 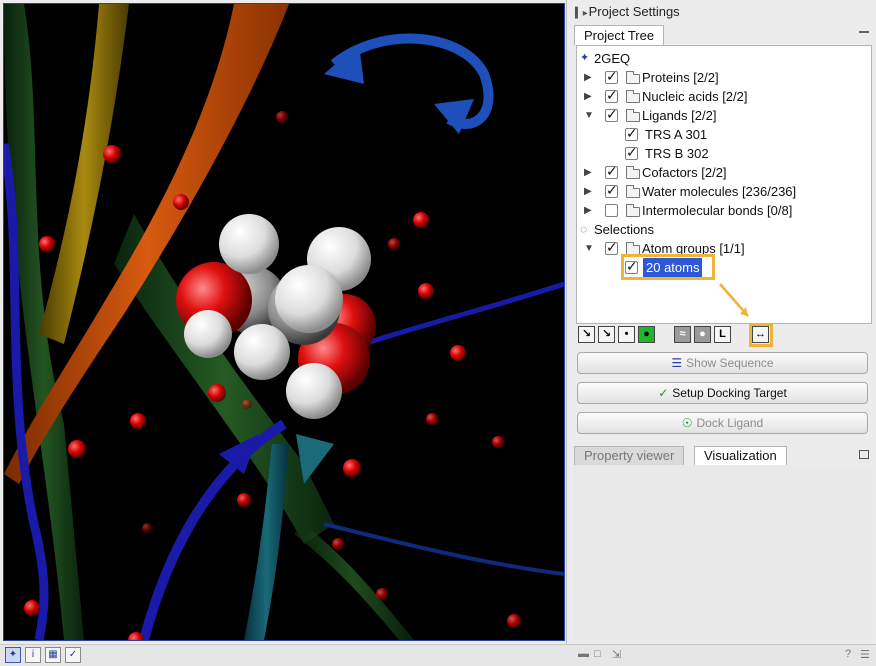 I want to click on tree-toolbar: ↘ ↘ • ● ≈ ● L ↔, so click(x=726, y=335).